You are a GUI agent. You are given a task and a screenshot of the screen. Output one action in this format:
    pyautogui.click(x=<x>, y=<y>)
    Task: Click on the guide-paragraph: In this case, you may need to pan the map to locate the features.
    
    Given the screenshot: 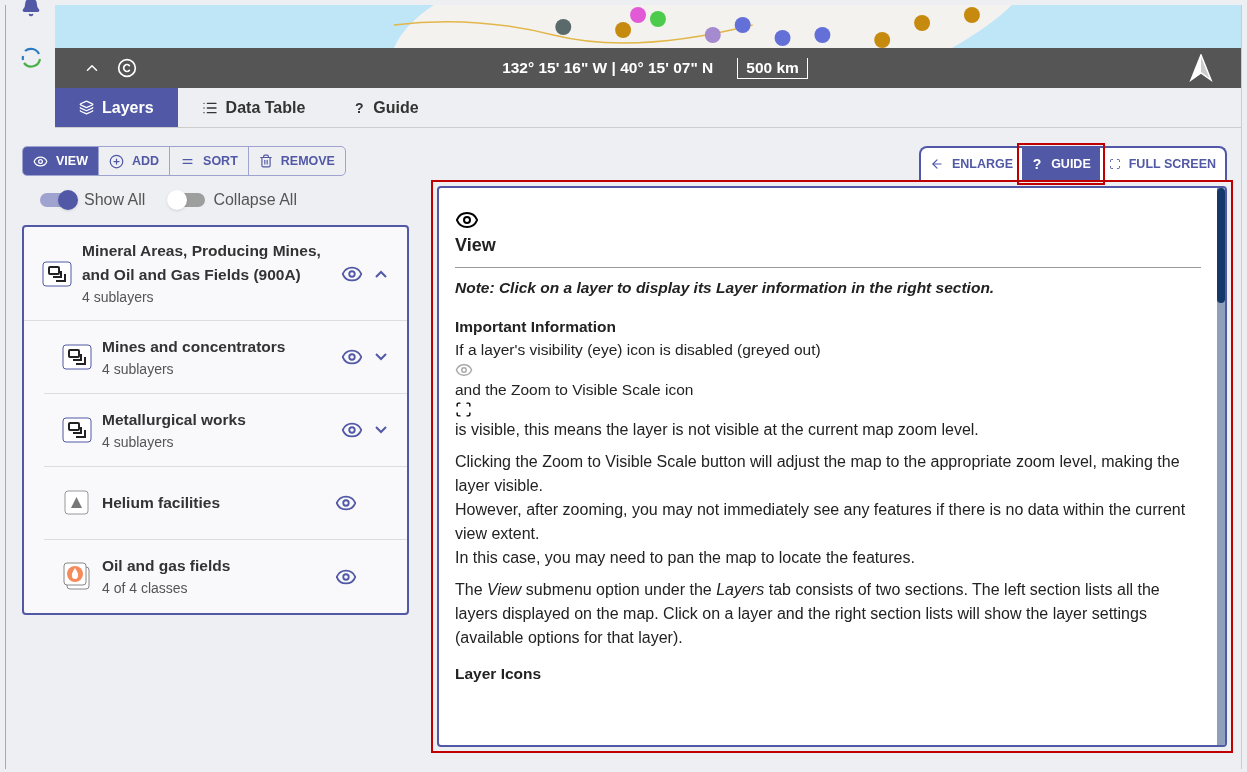 What is the action you would take?
    pyautogui.click(x=685, y=557)
    